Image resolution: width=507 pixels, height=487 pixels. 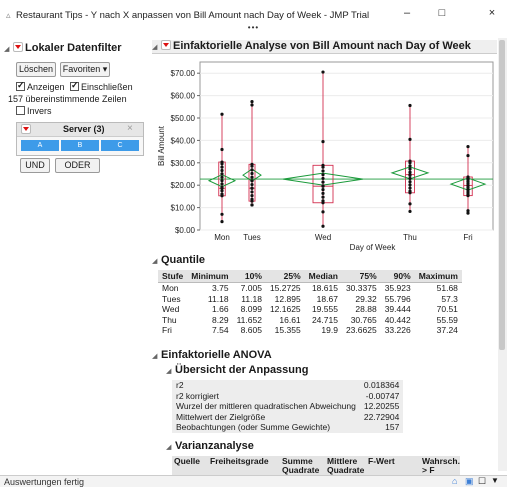 What do you see at coordinates (454, 481) in the screenshot?
I see `home-icon: ⌂` at bounding box center [454, 481].